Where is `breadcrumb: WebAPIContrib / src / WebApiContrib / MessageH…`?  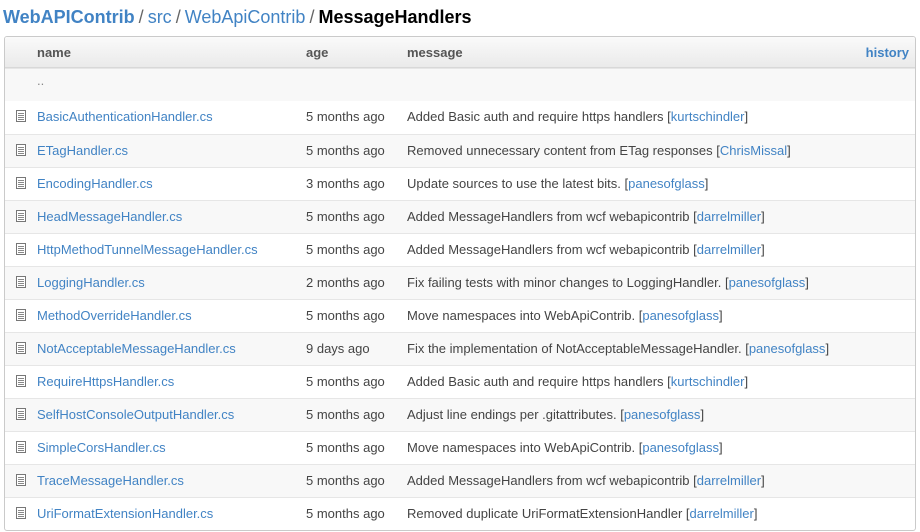
breadcrumb: WebAPIContrib / src / WebApiContrib / MessageH… is located at coordinates (237, 17).